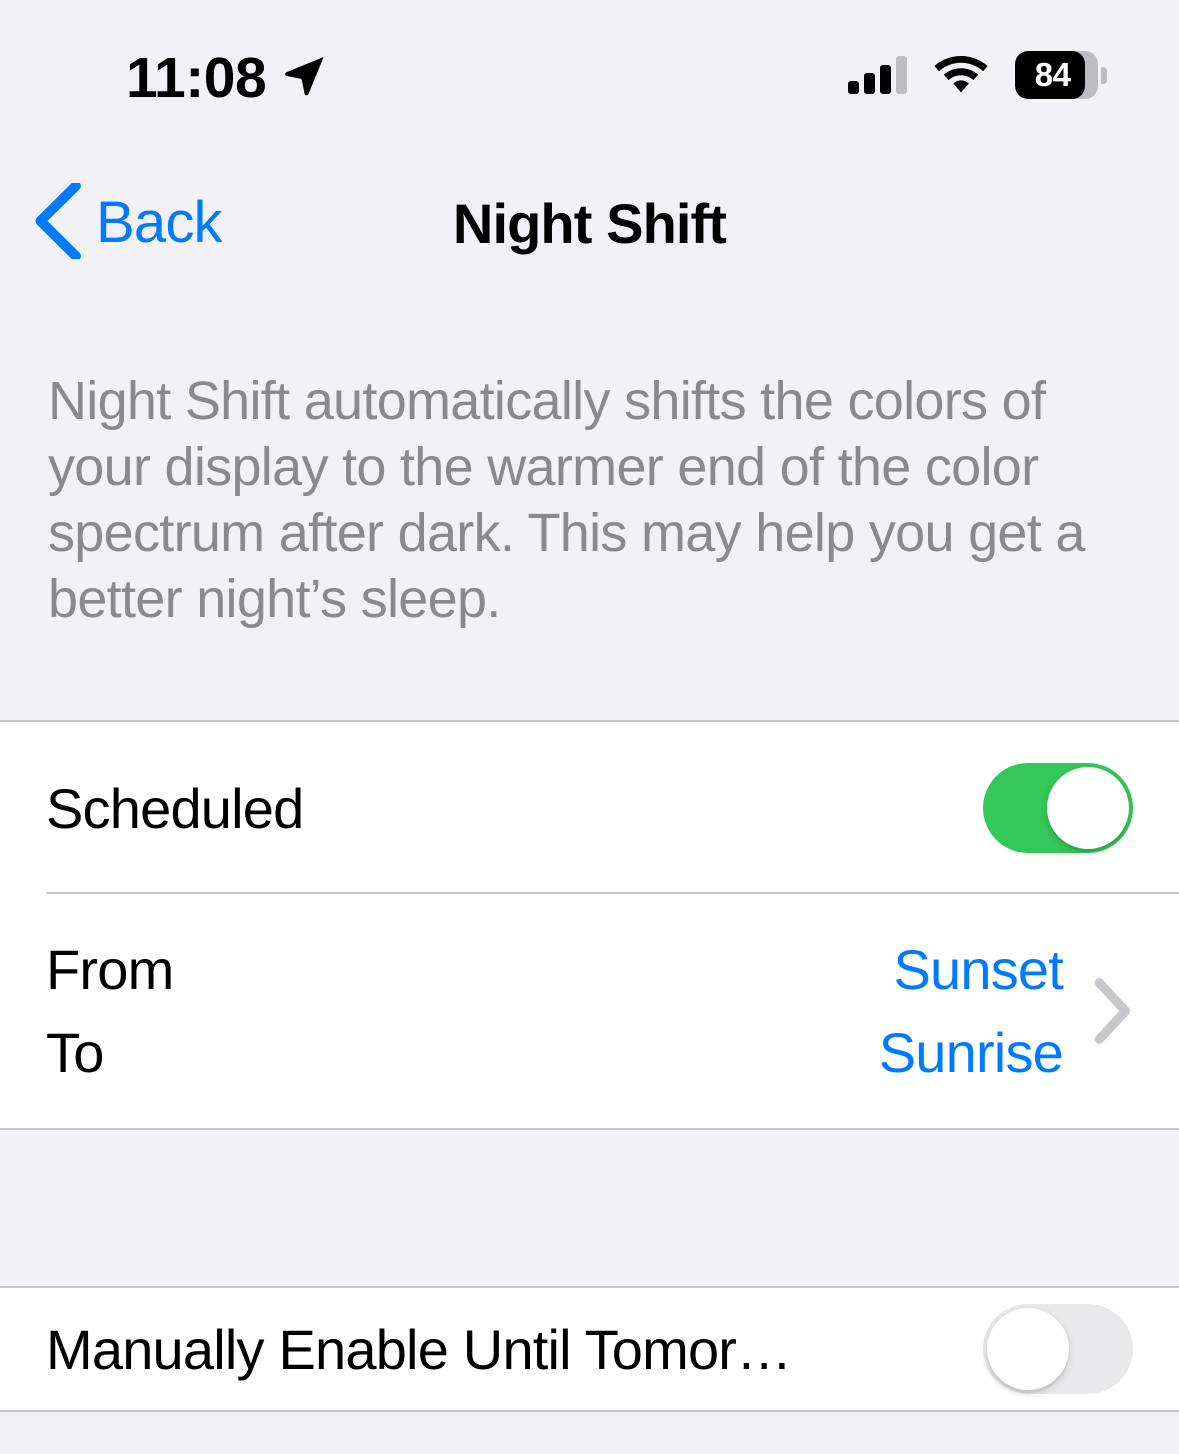 This screenshot has height=1454, width=1179. I want to click on wifi-icon, so click(961, 75).